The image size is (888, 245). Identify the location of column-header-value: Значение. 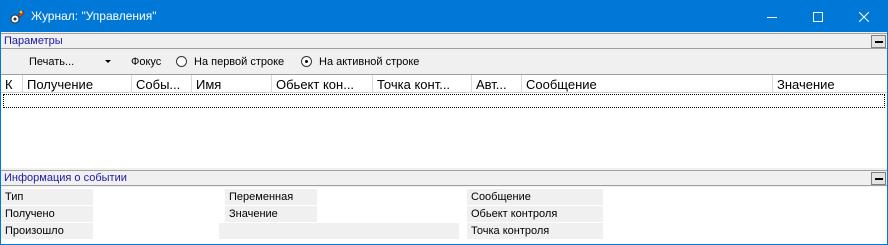
(830, 84).